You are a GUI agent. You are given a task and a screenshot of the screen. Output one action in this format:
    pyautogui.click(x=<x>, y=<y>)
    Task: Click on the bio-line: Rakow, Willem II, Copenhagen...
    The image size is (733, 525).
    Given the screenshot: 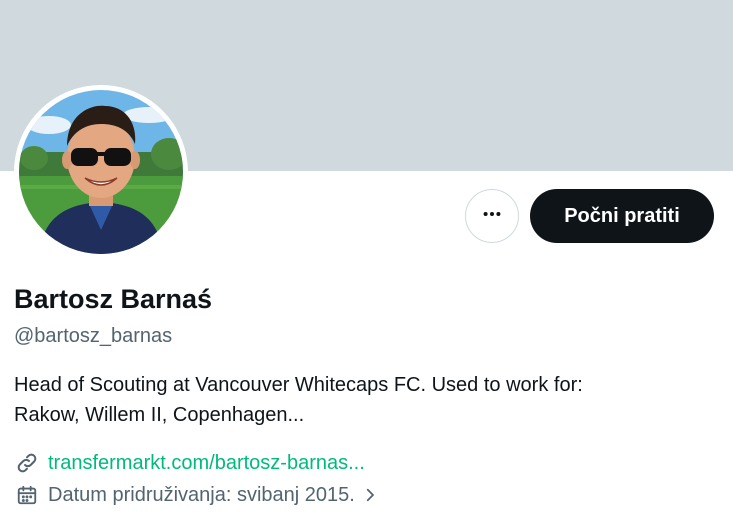 What is the action you would take?
    pyautogui.click(x=159, y=415)
    